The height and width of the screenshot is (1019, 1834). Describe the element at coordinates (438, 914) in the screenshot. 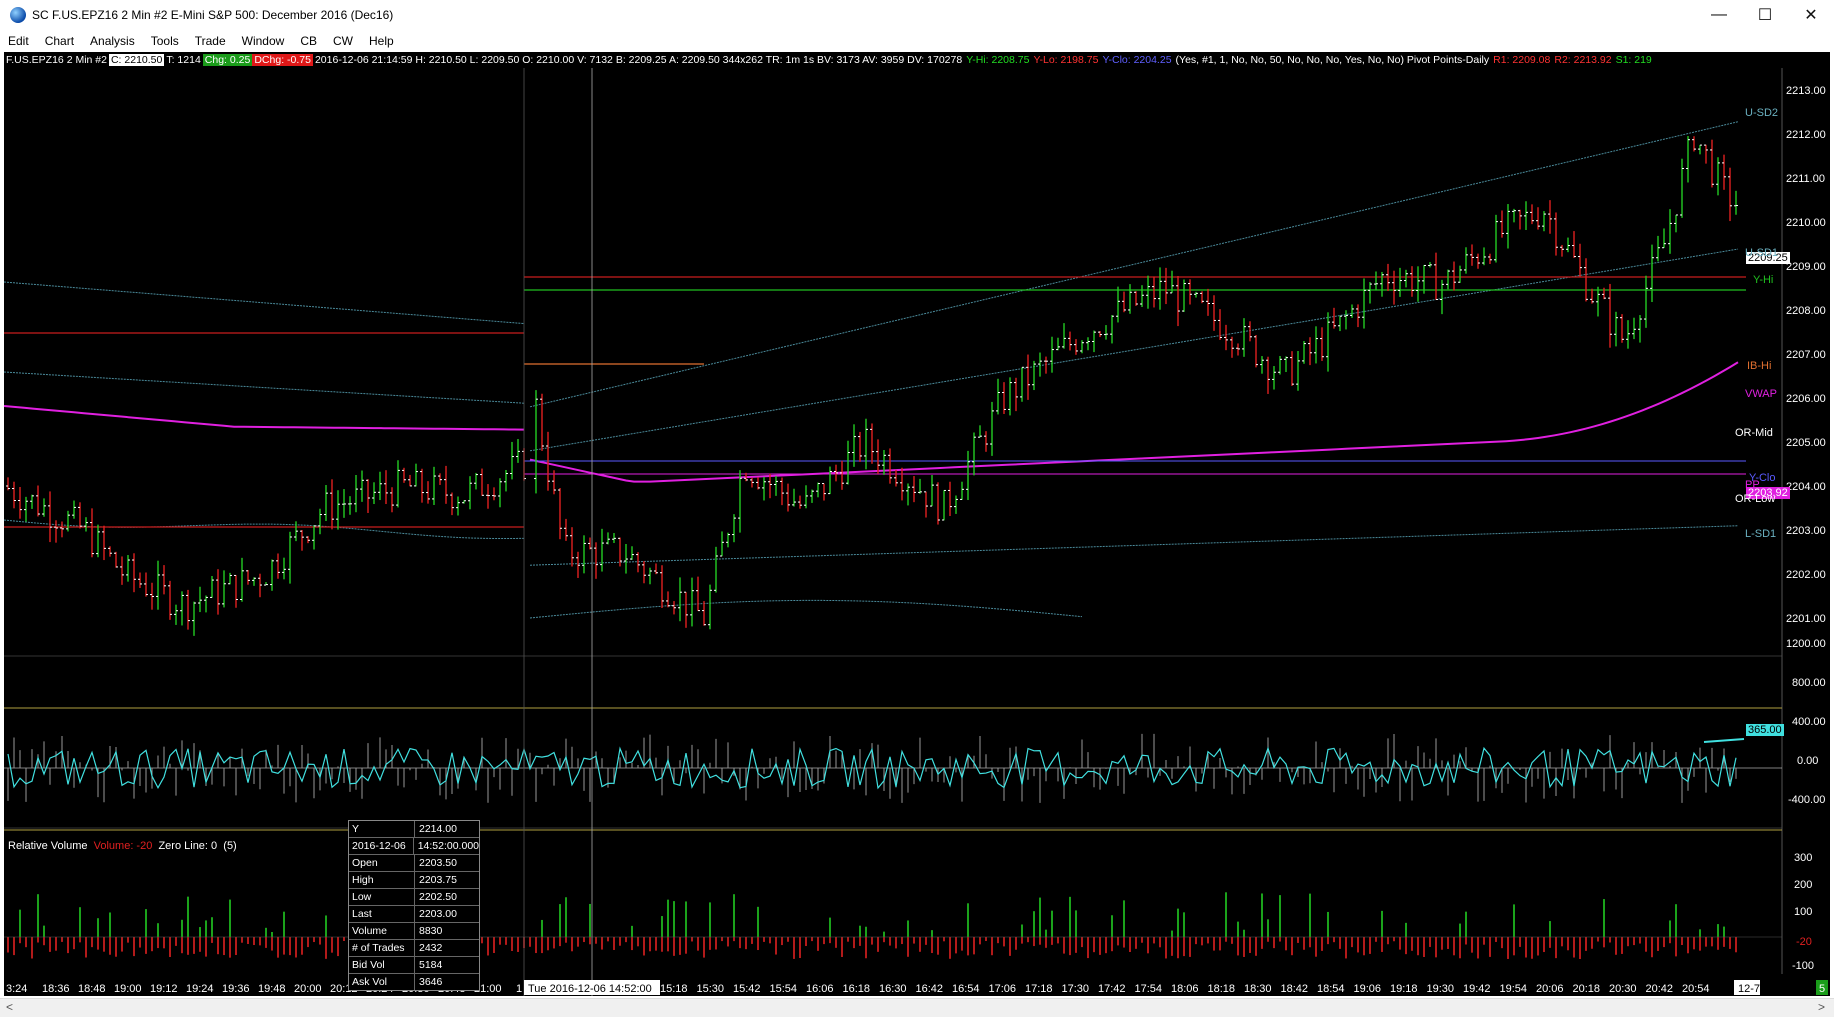

I see `tooltip-value: 2203.00` at that location.